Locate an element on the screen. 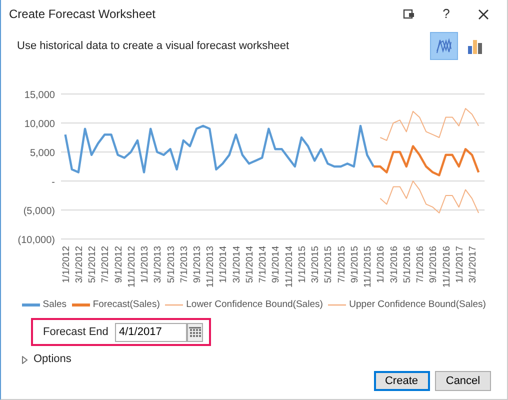 The image size is (508, 400). axis-label: 1/1/2012 is located at coordinates (66, 264).